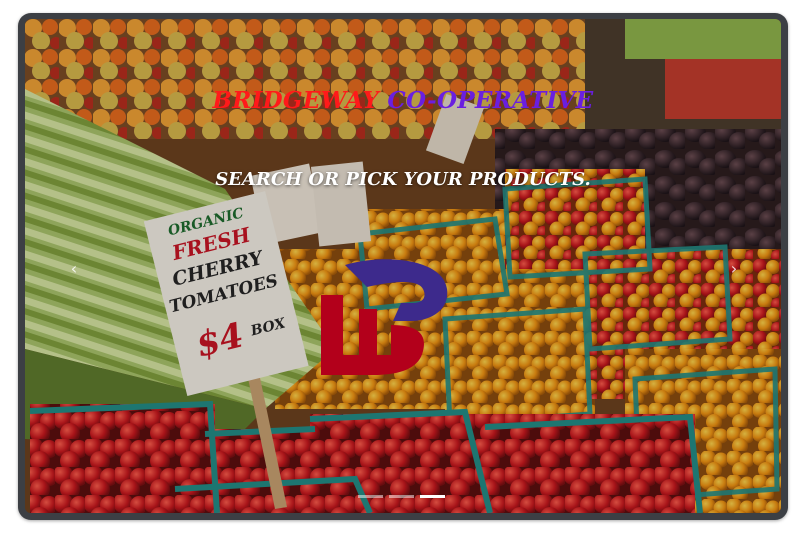  Describe the element at coordinates (384, 317) in the screenshot. I see `bridgeway-logo-icon` at that location.